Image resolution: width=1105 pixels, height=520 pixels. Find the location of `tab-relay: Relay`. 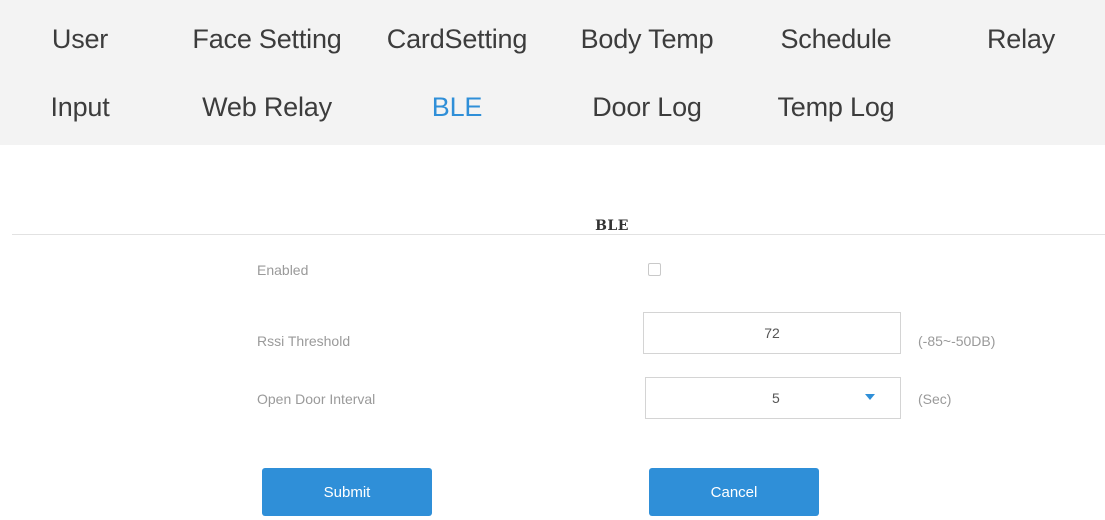

tab-relay: Relay is located at coordinates (1021, 39).